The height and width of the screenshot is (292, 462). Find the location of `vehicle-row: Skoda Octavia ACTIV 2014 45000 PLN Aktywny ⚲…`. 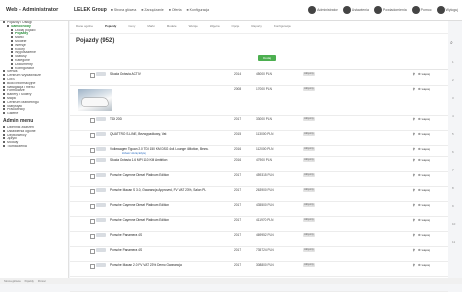

vehicle-row: Skoda Octavia ACTIV 2014 45000 PLN Aktywny ⚲… is located at coordinates (259, 78).